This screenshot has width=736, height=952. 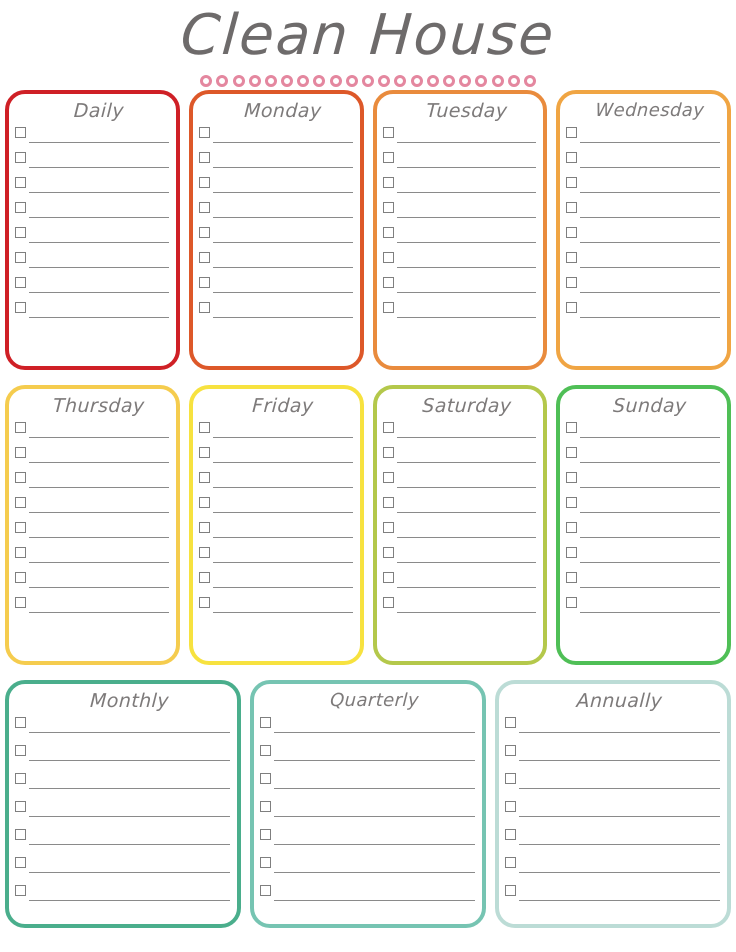 What do you see at coordinates (92, 525) in the screenshot?
I see `checklist-card-thursday: Thursday` at bounding box center [92, 525].